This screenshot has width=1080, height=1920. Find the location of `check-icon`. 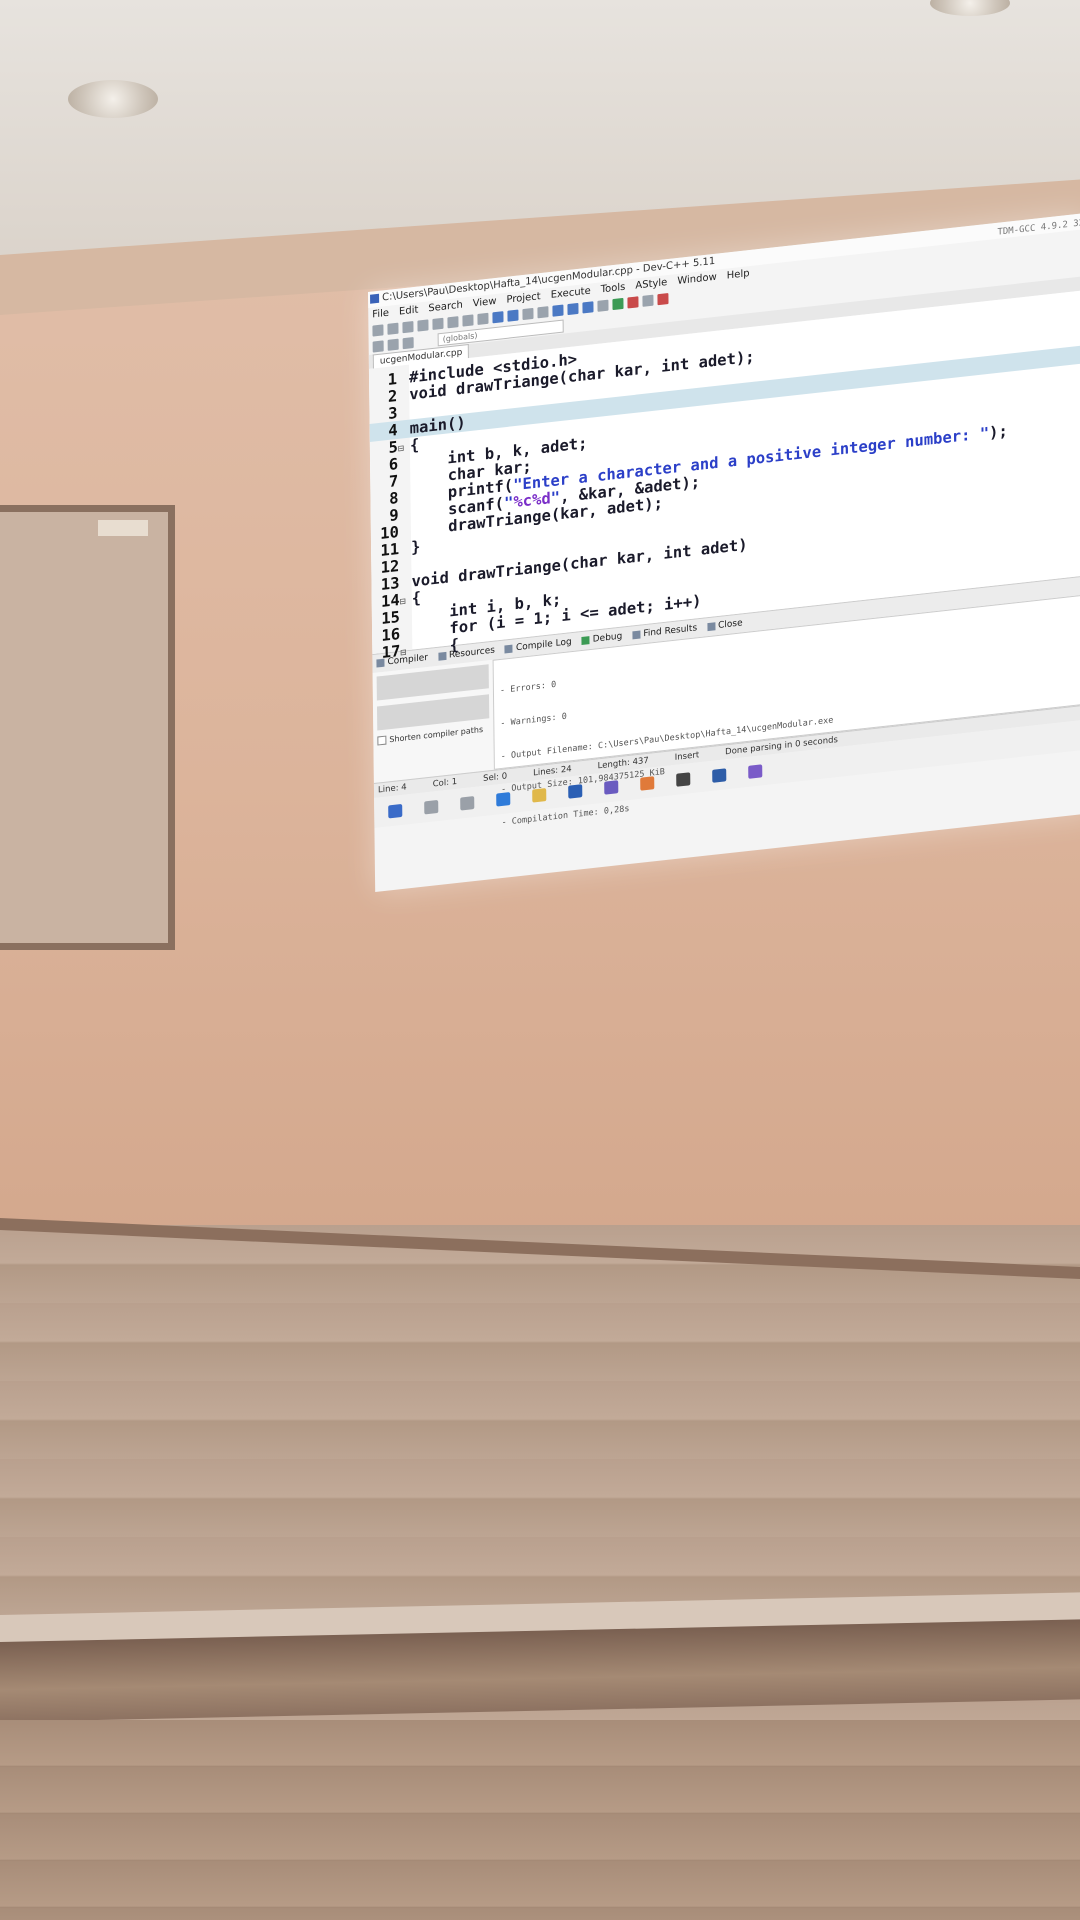

check-icon is located at coordinates (618, 303).